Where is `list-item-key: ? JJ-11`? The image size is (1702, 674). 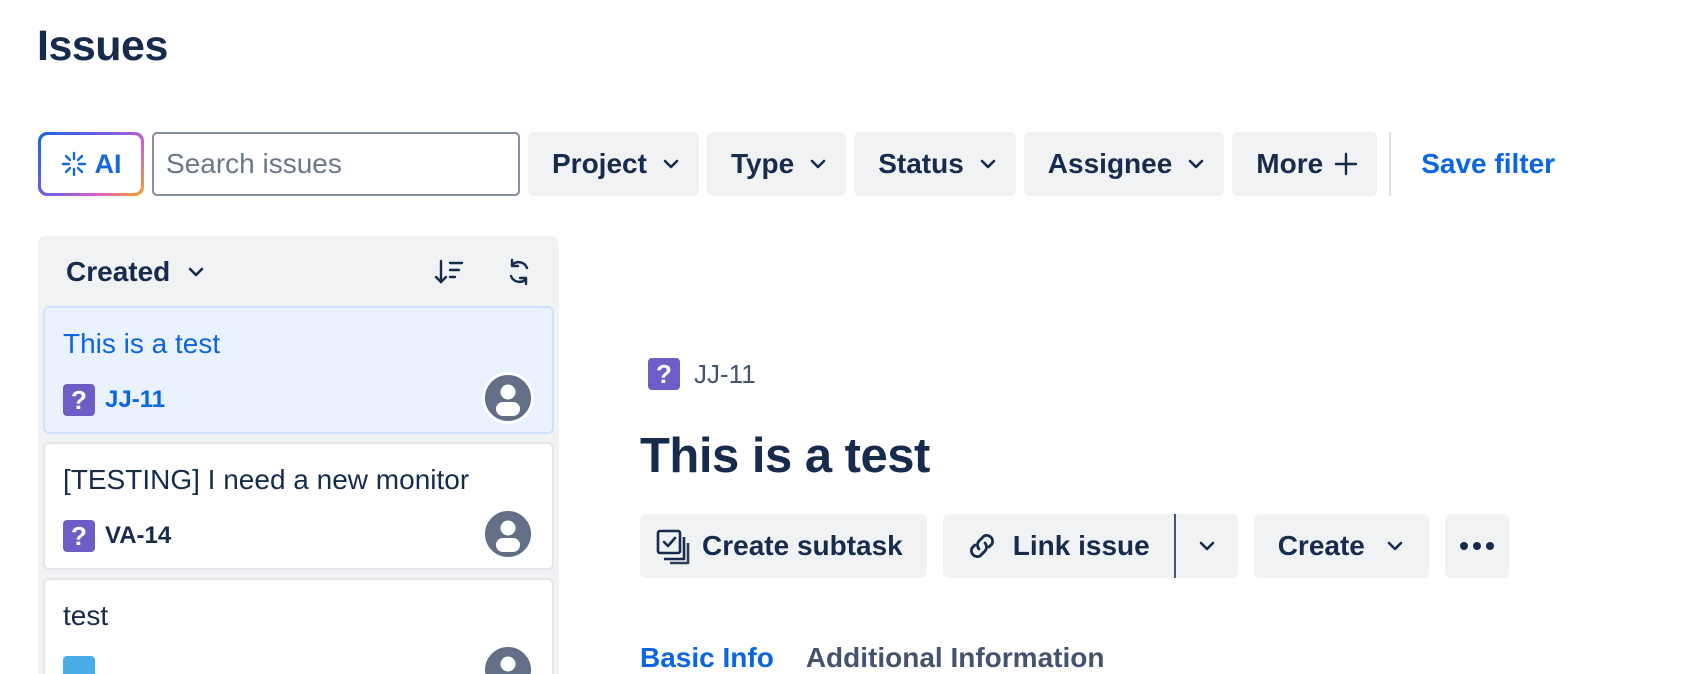 list-item-key: ? JJ-11 is located at coordinates (114, 400).